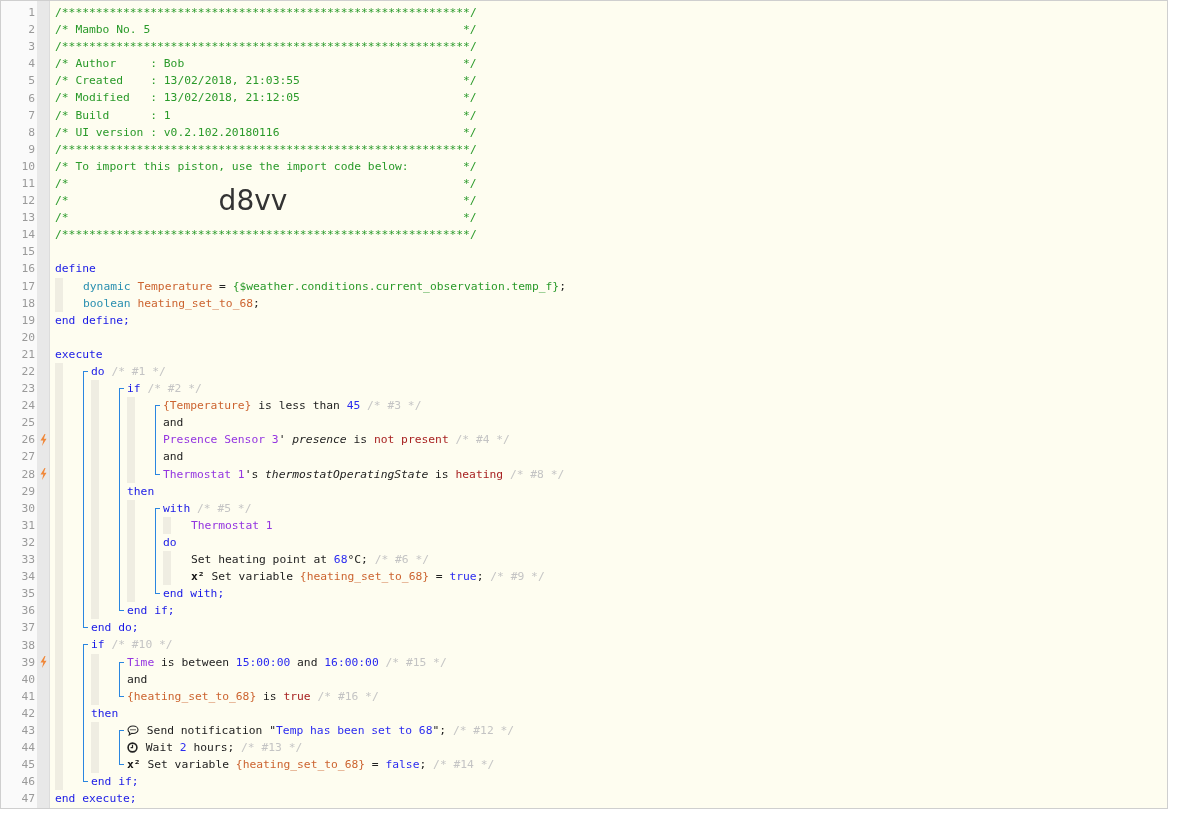 Image resolution: width=1178 pixels, height=820 pixels. What do you see at coordinates (27, 782) in the screenshot?
I see `line-number: 46` at bounding box center [27, 782].